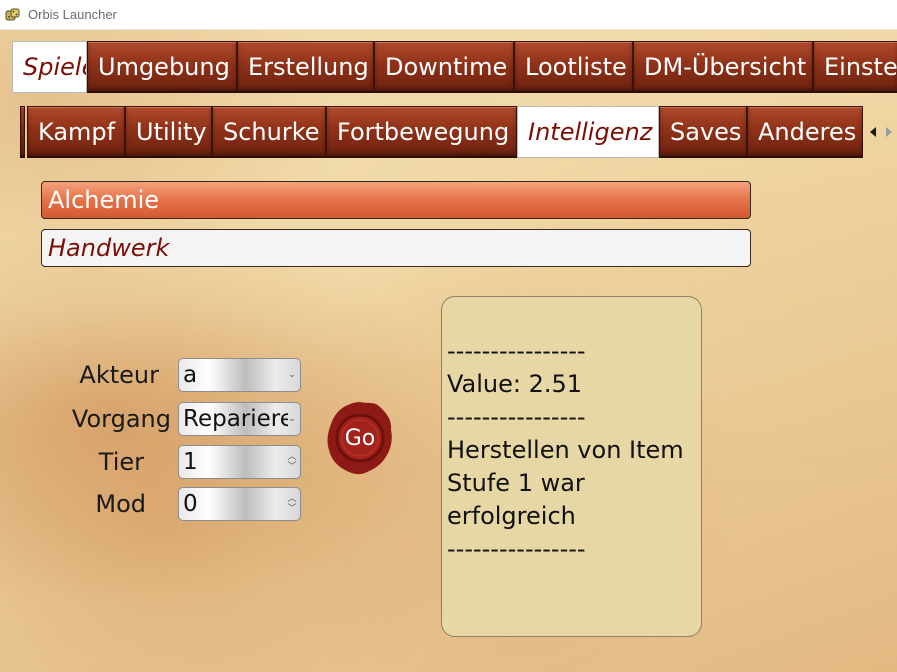  What do you see at coordinates (239, 462) in the screenshot?
I see `tier-stepper: 1 ︿ ﹀` at bounding box center [239, 462].